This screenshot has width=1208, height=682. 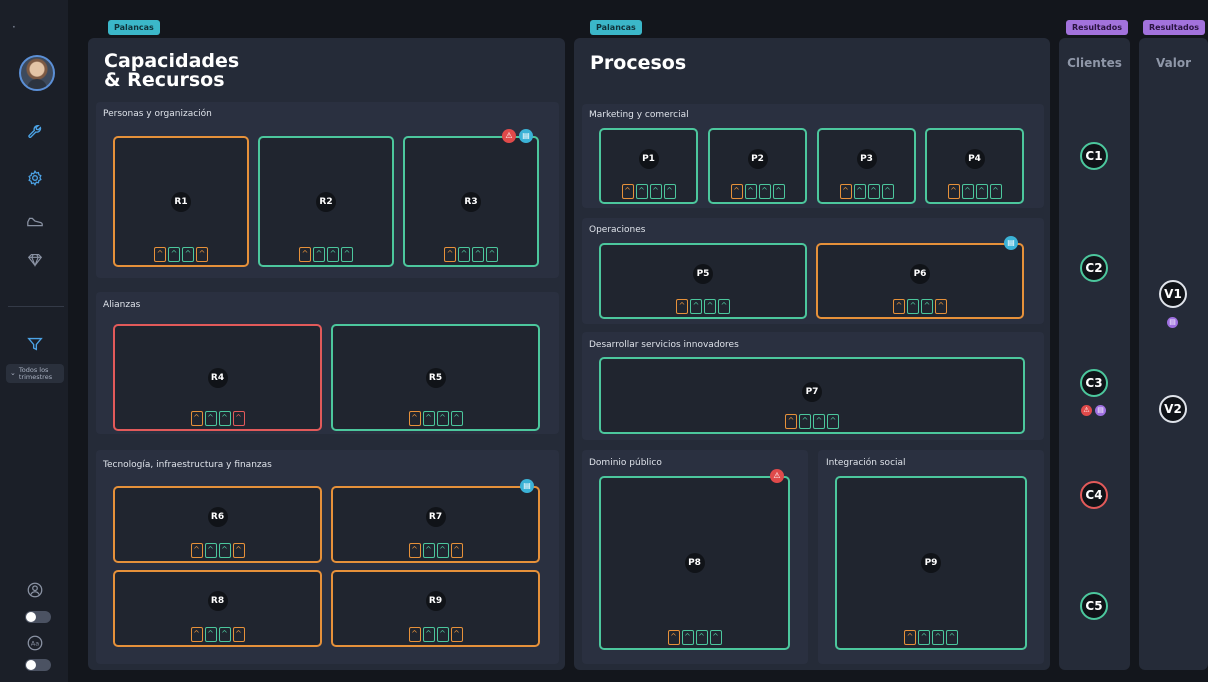 What do you see at coordinates (134, 27) in the screenshot?
I see `palancas-tag-left: Palancas` at bounding box center [134, 27].